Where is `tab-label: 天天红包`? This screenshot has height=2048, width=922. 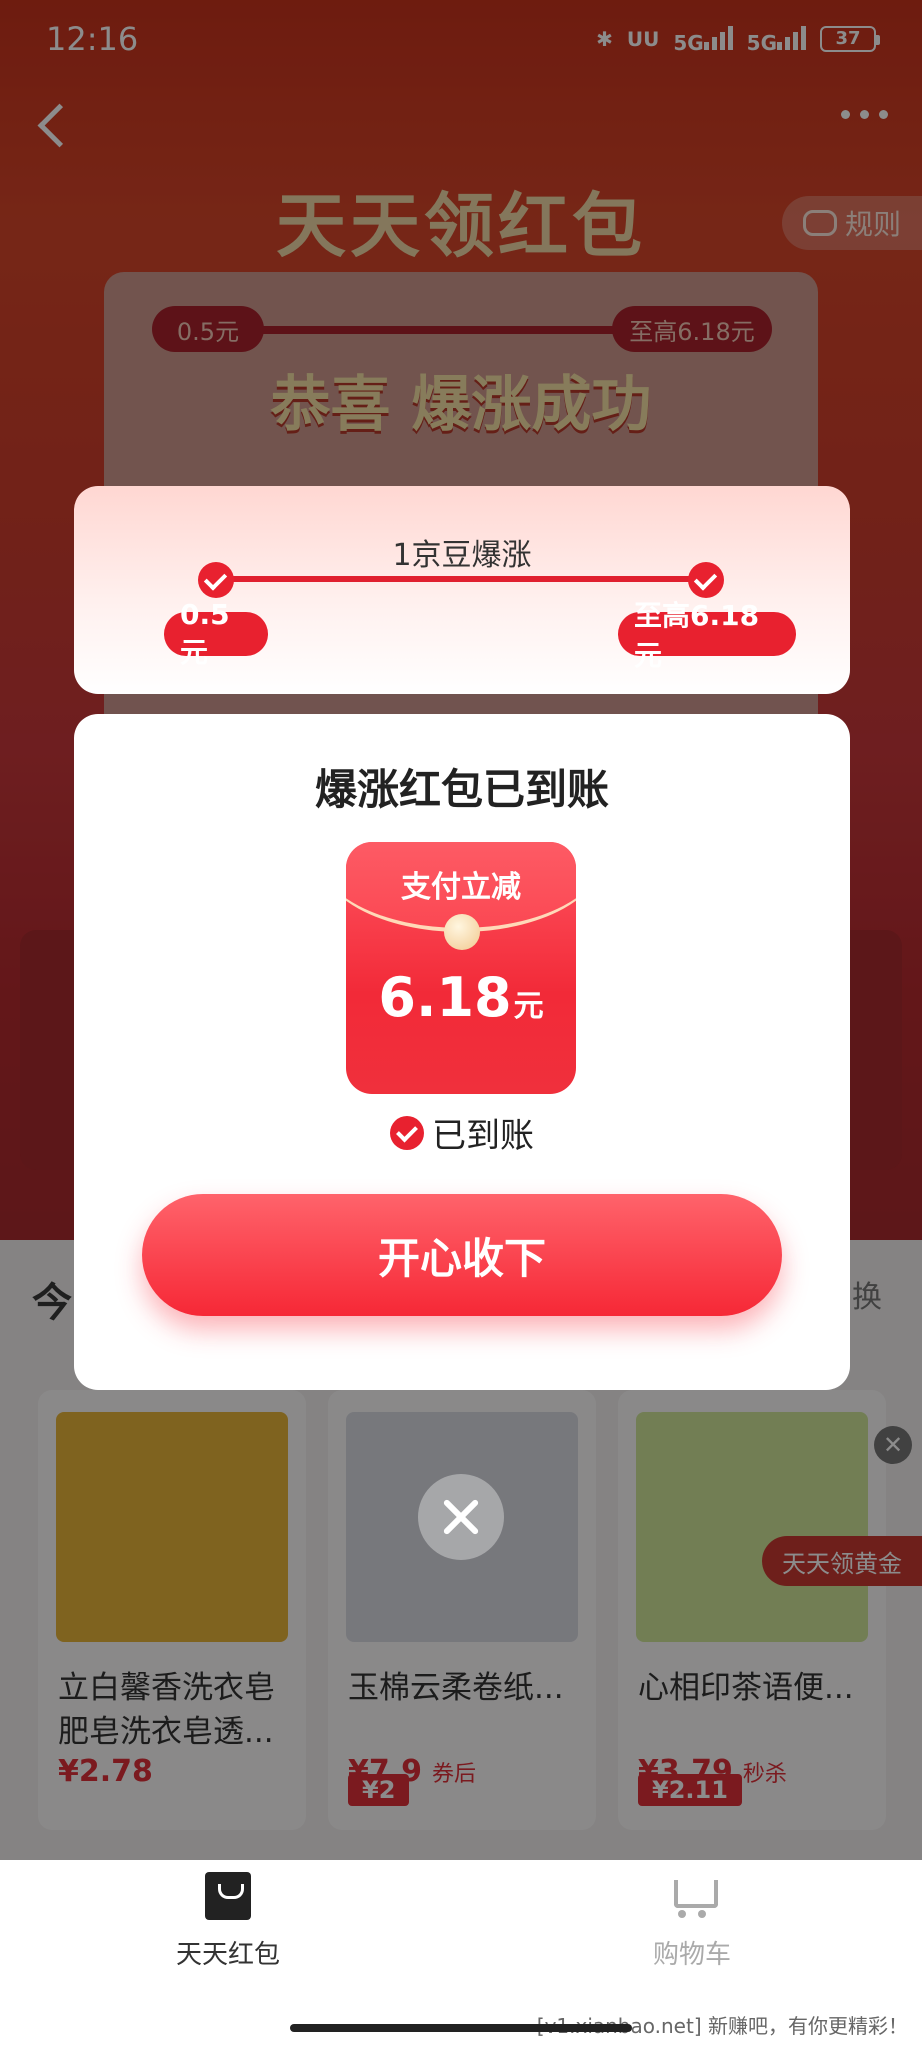 tab-label: 天天红包 is located at coordinates (227, 1955).